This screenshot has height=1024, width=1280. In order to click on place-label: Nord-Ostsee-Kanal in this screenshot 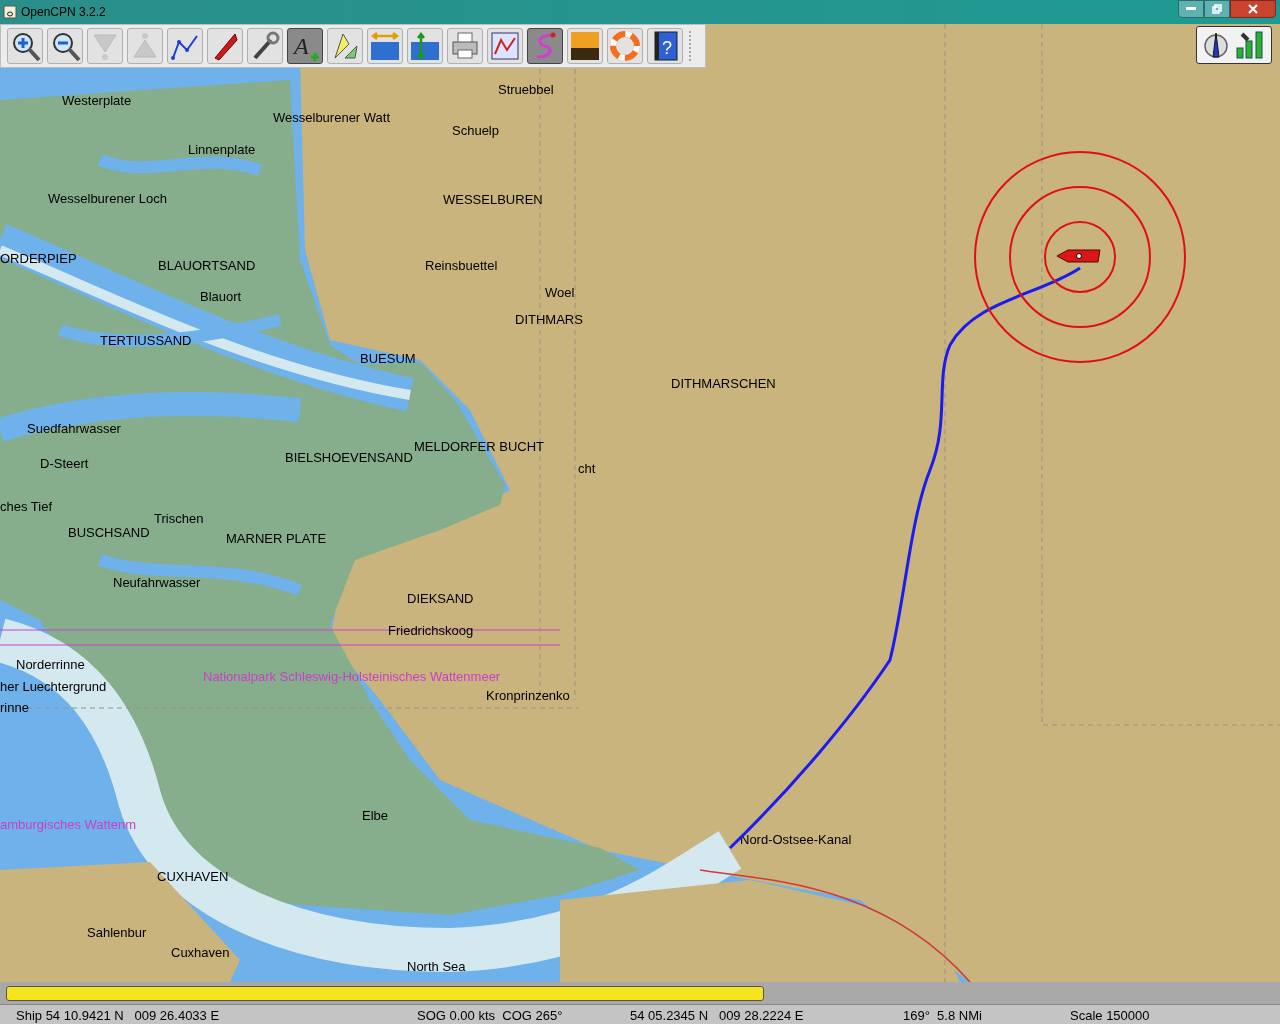, I will do `click(796, 840)`.